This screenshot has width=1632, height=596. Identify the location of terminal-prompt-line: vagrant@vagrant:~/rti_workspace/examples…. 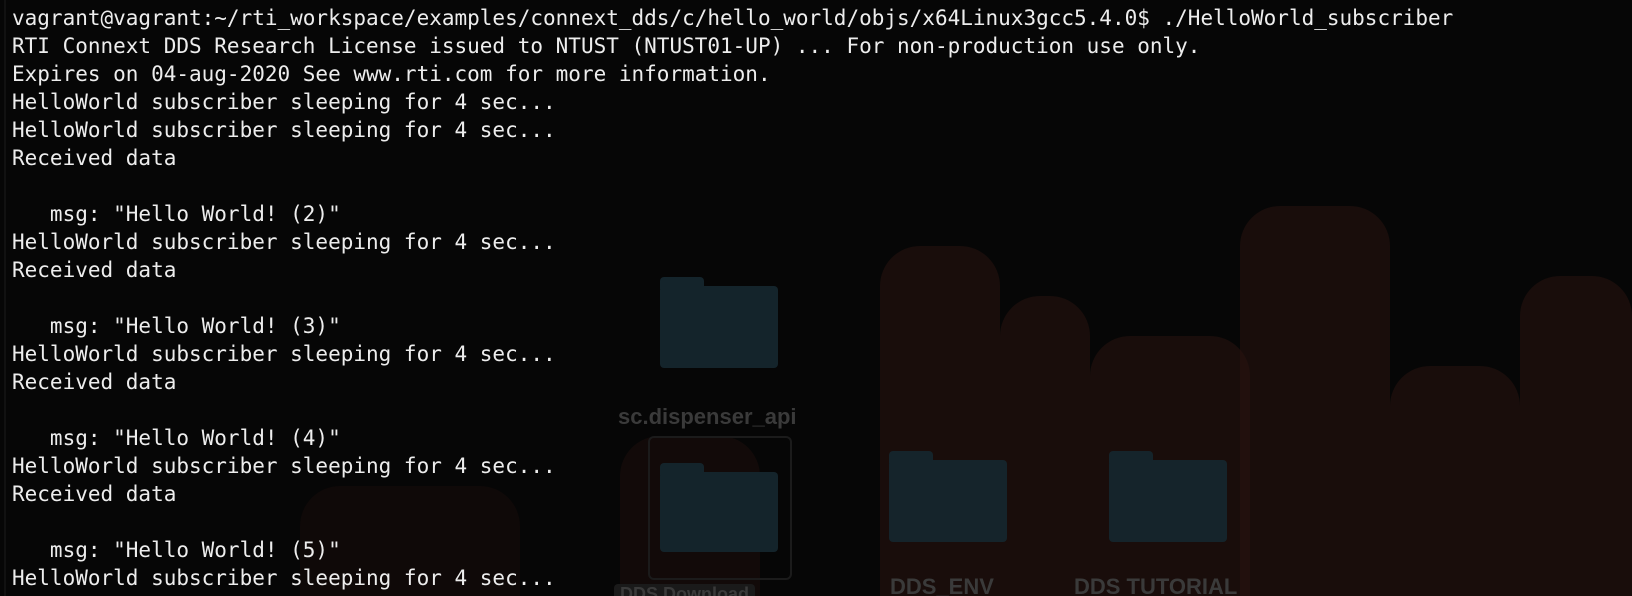
(733, 18).